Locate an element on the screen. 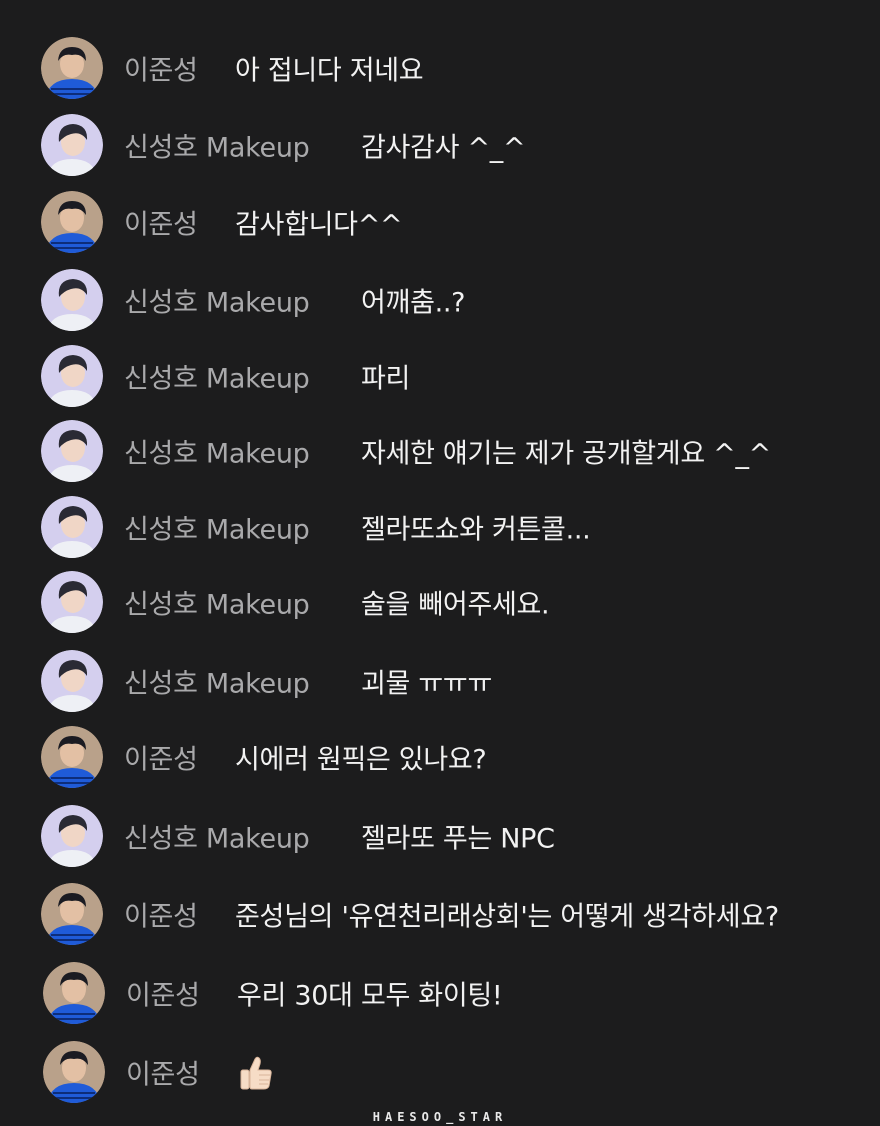 The height and width of the screenshot is (1126, 880). chat-message: 신성호 Makeup 감사감사 ^_^ is located at coordinates (440, 146).